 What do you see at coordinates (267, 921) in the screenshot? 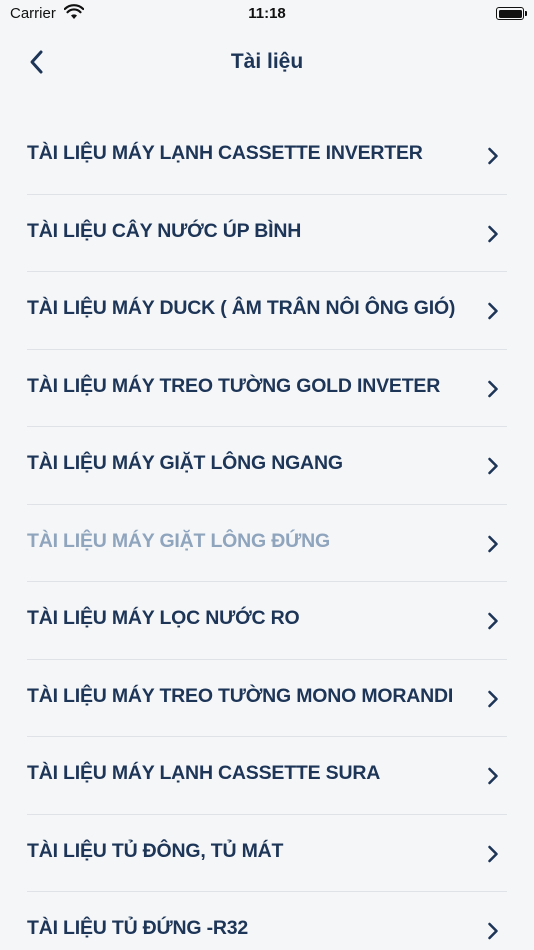
I see `list-item: TÀI LIỆU TỦ ĐỨNG -R32` at bounding box center [267, 921].